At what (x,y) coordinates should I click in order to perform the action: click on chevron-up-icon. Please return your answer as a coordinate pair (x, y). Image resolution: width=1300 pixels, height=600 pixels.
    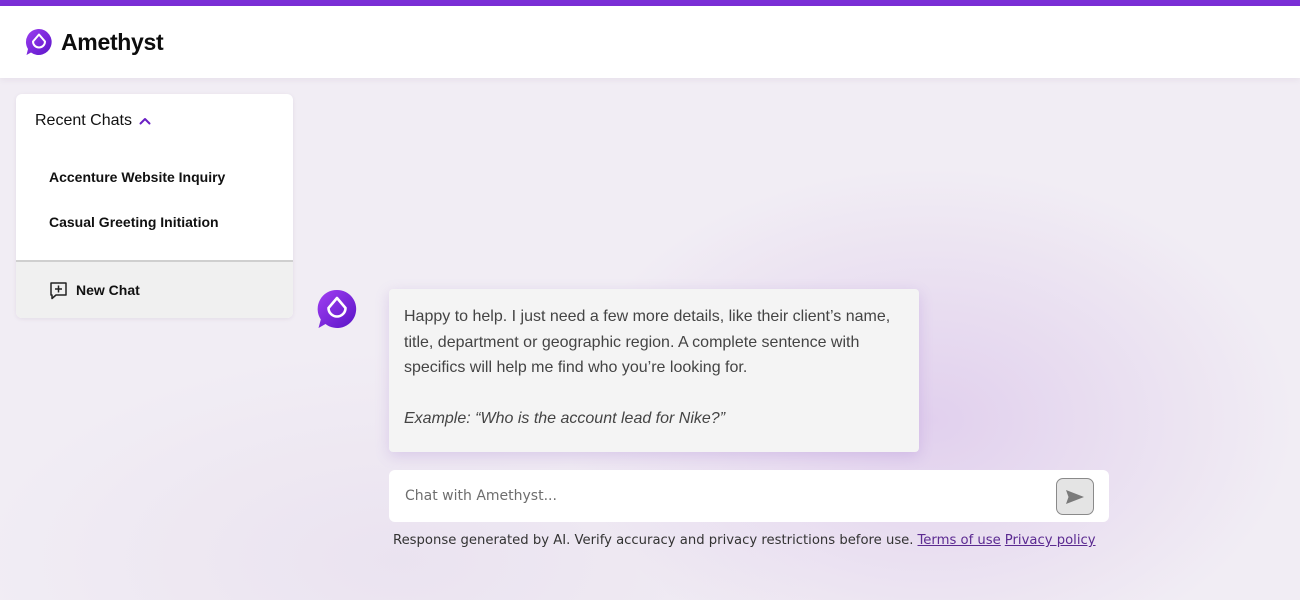
    Looking at the image, I should click on (145, 121).